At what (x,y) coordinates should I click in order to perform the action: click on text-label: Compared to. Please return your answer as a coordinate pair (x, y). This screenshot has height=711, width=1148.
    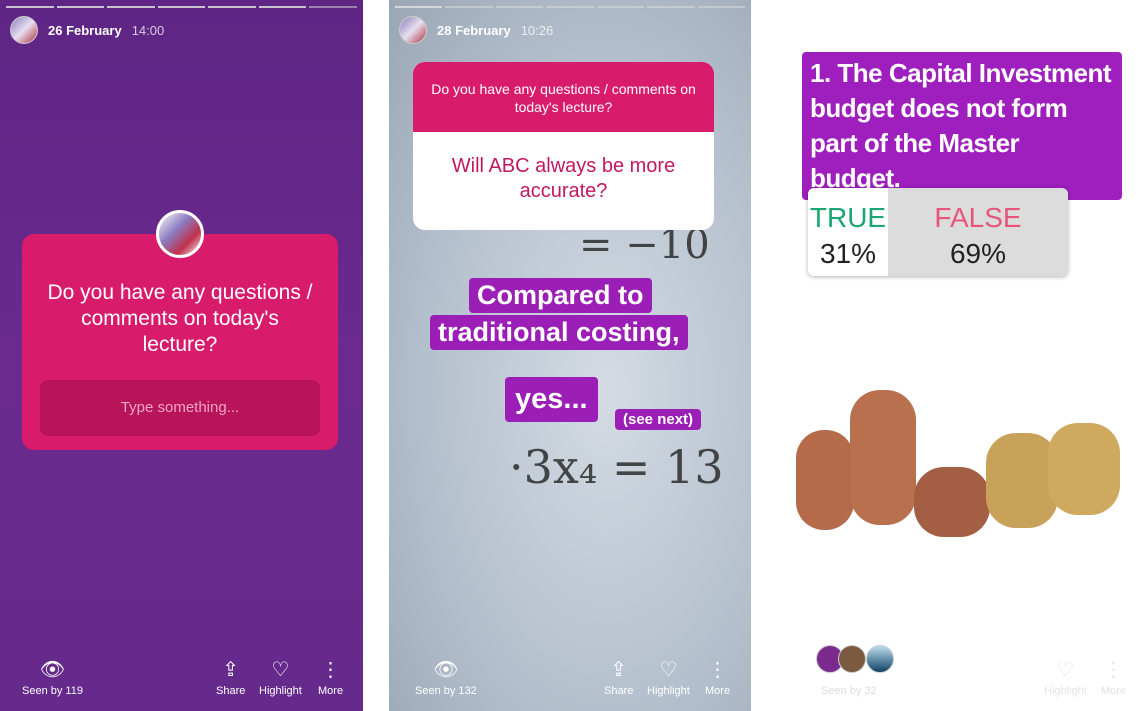
    Looking at the image, I should click on (560, 295).